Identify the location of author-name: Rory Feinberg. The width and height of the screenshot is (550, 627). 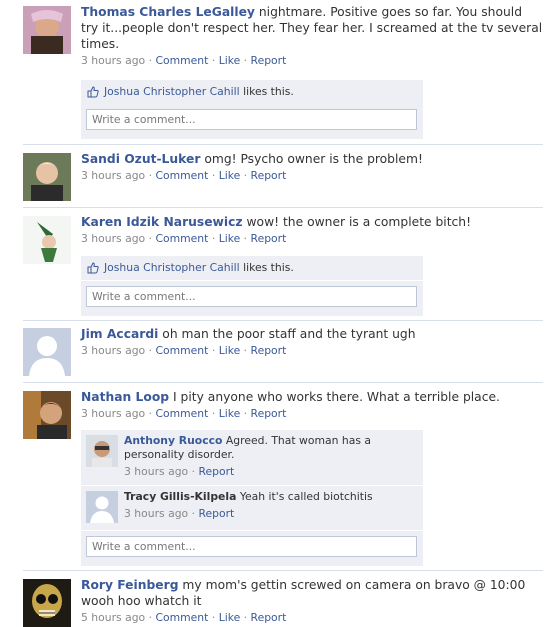
(130, 585).